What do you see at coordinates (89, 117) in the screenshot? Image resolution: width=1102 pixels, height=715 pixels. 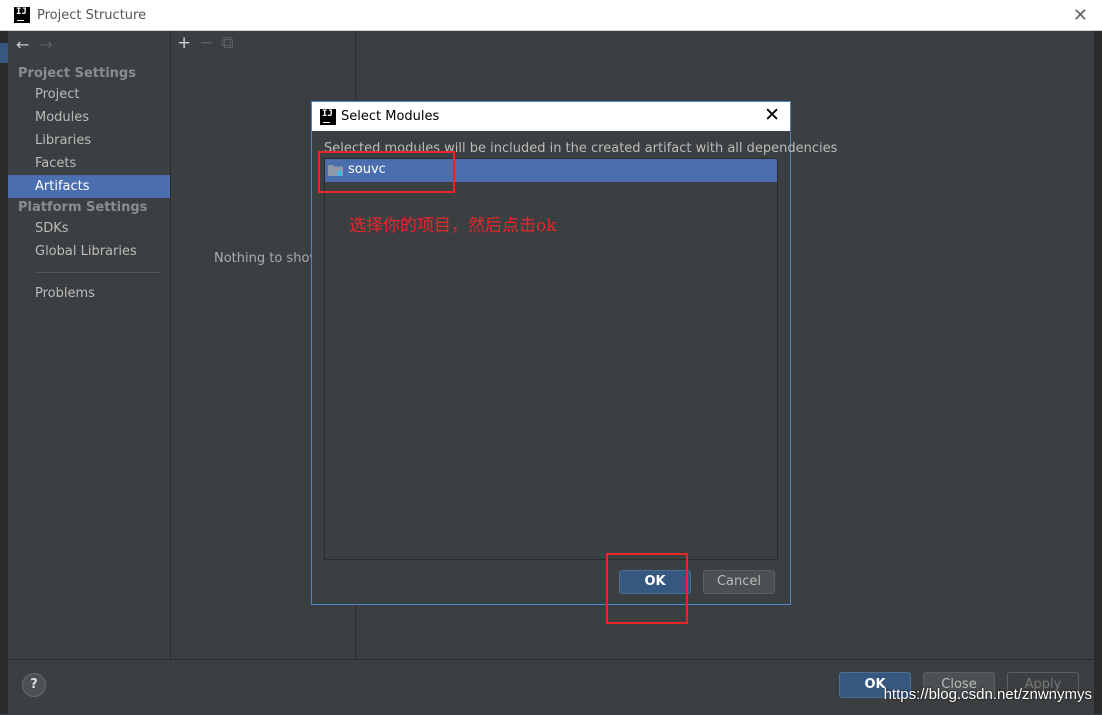 I see `sidebar-item-modules: Modules` at bounding box center [89, 117].